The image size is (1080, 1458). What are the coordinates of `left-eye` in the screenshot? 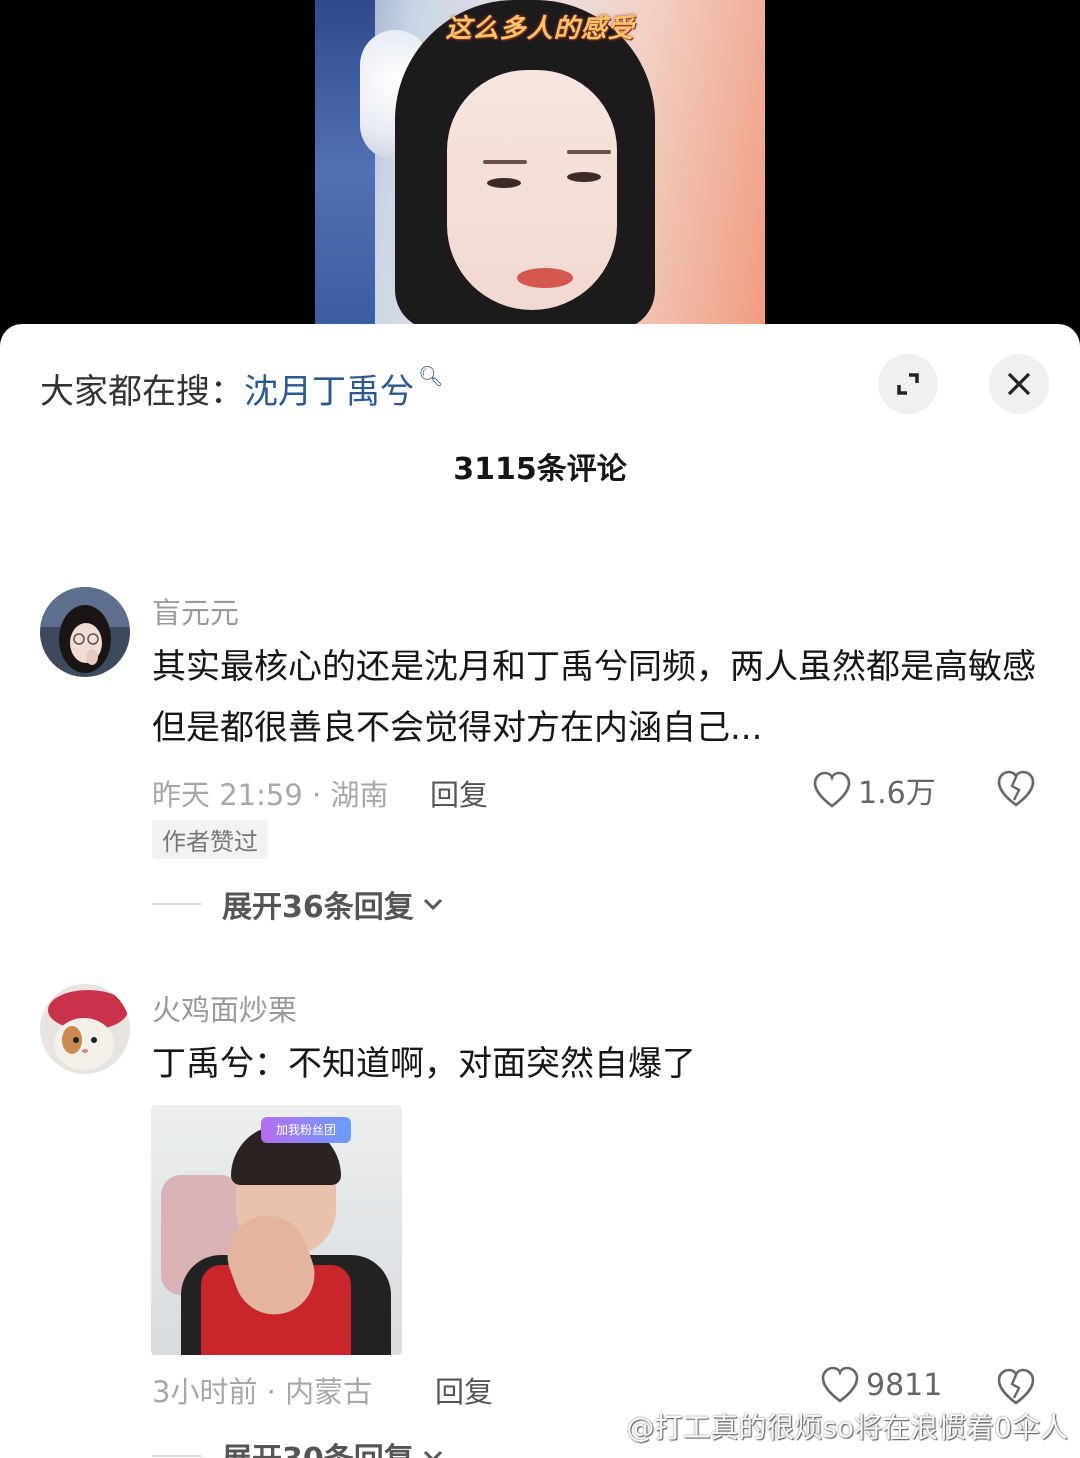 It's located at (504, 183).